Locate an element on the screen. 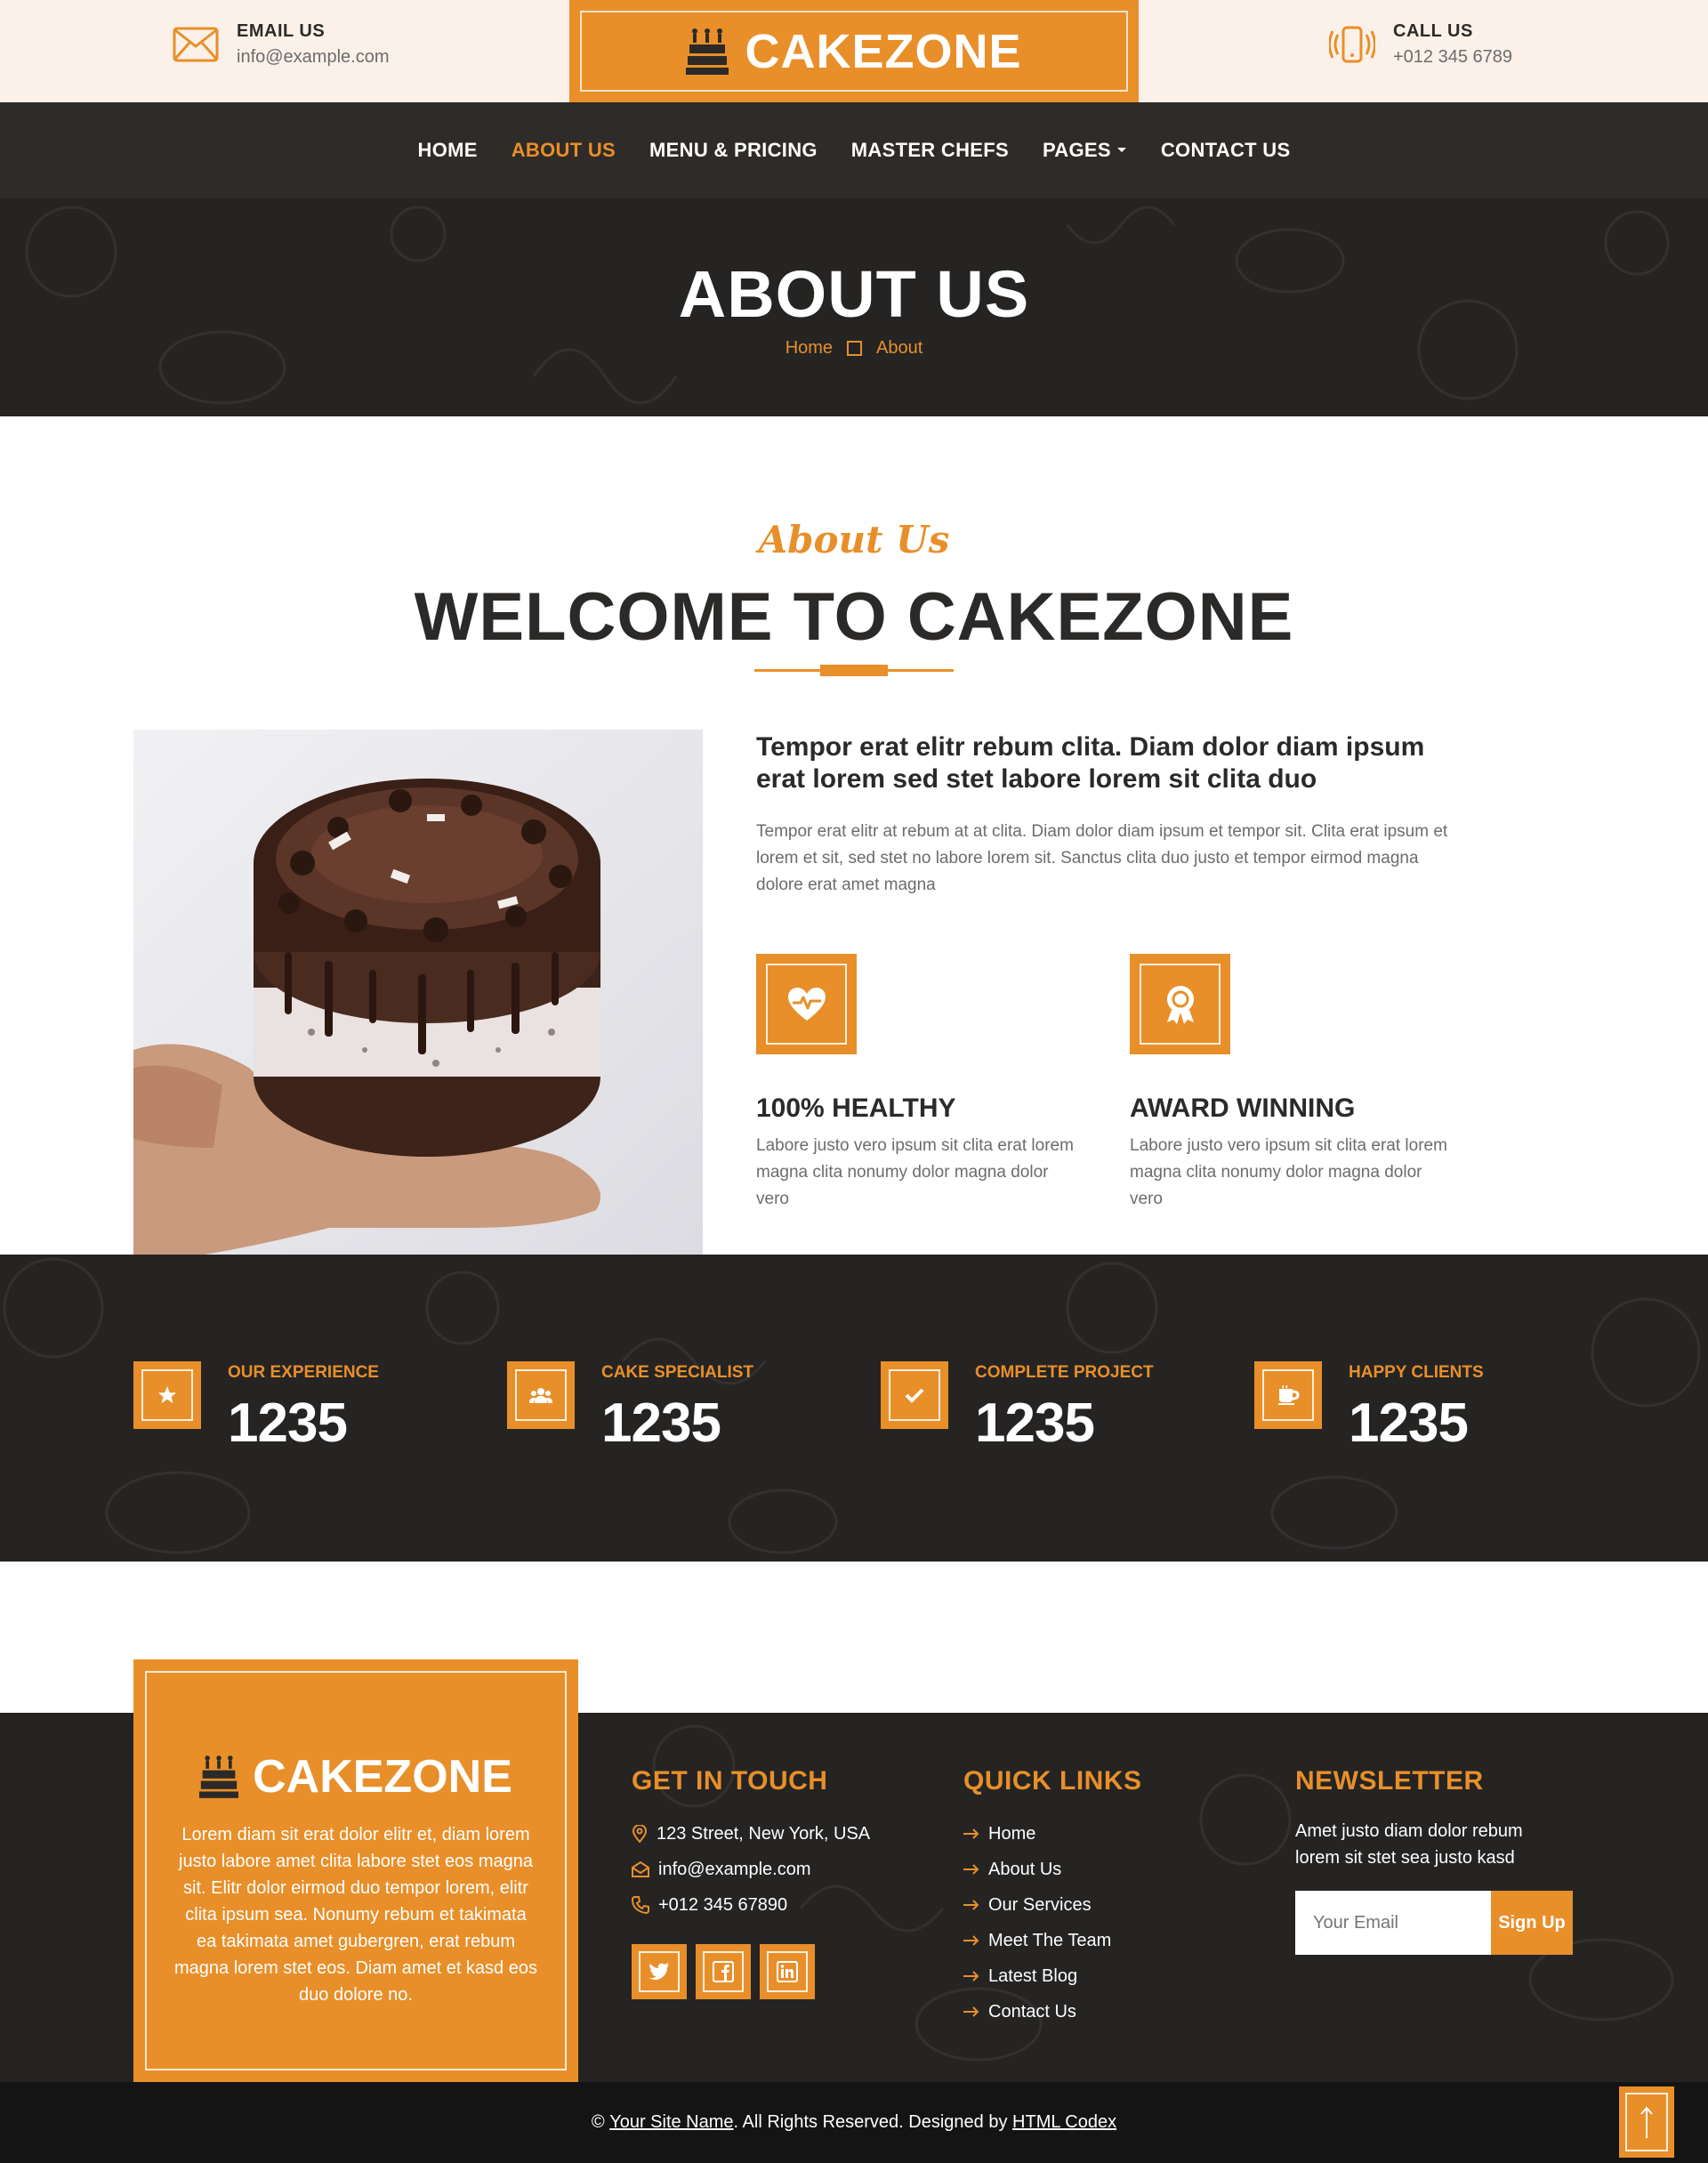 The image size is (1708, 2163). stat-clients: HAPPY CLIENTS 1235 is located at coordinates (1369, 1408).